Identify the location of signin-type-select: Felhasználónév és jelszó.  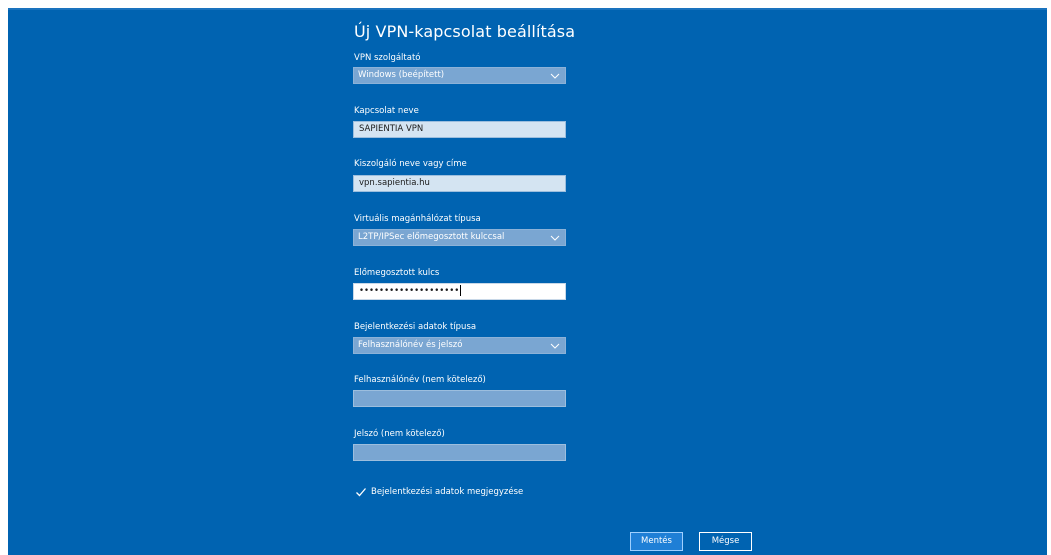
(459, 345).